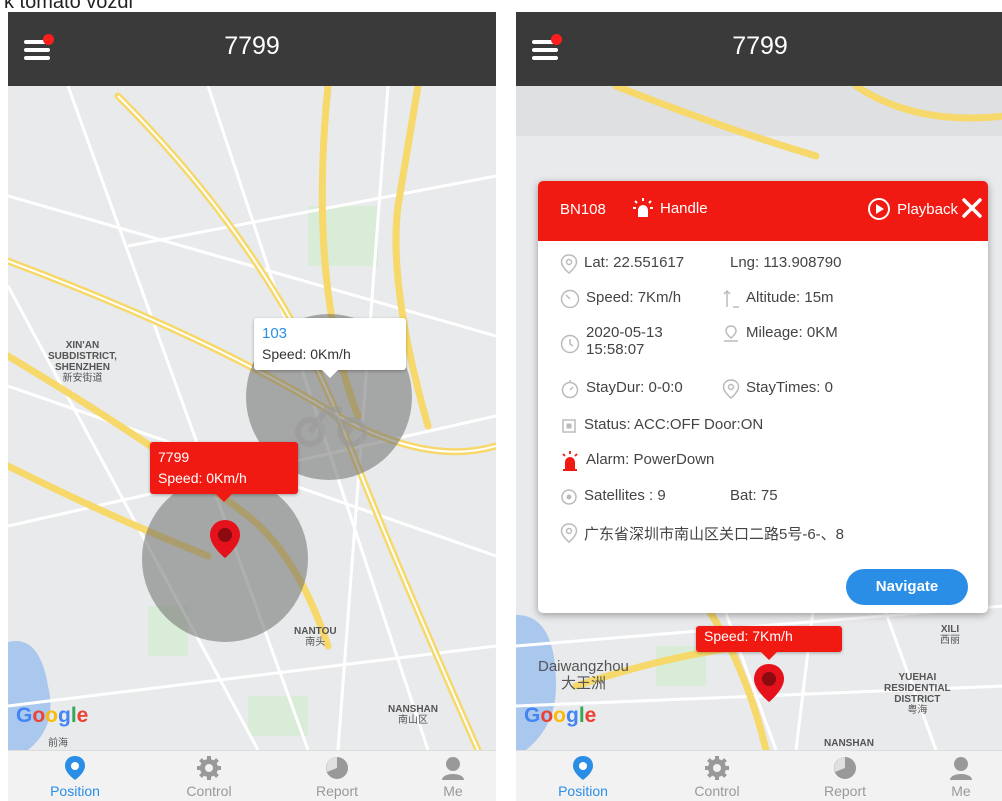 This screenshot has height=801, width=1002. I want to click on place-text: Daiwangzhou, so click(583, 666).